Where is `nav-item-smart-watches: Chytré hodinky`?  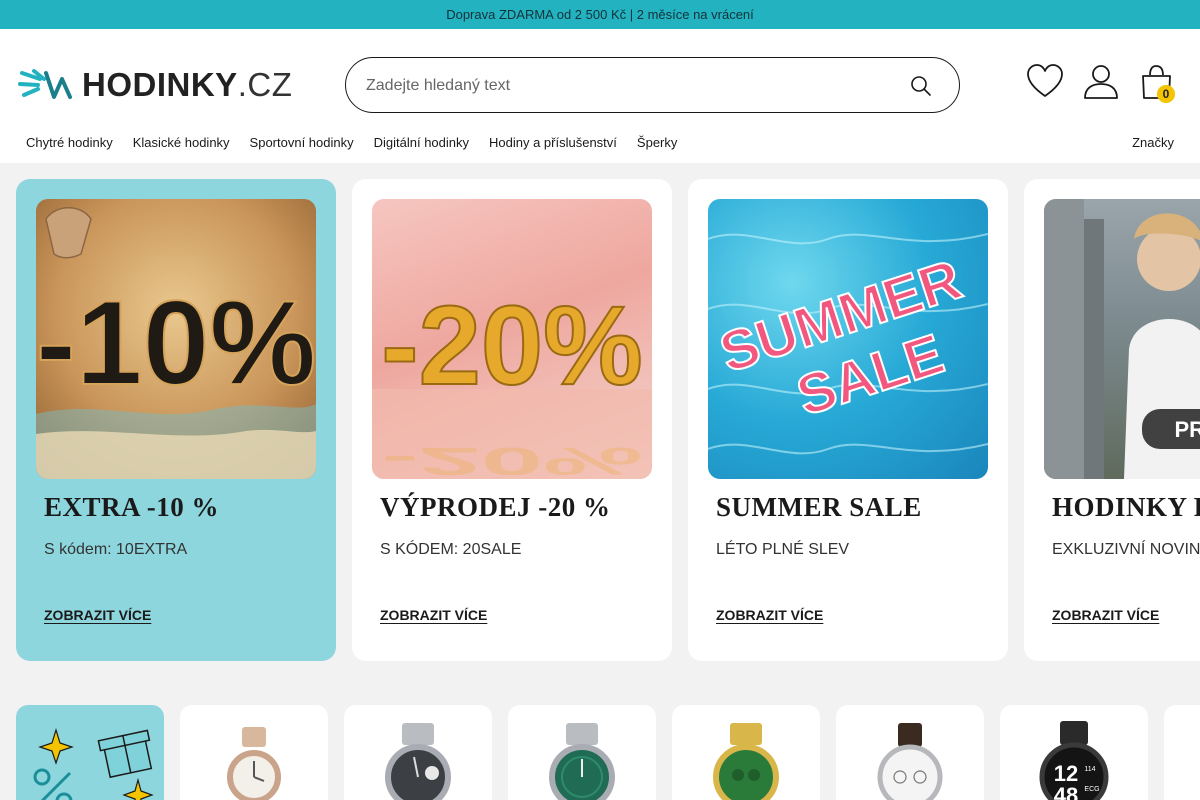 nav-item-smart-watches: Chytré hodinky is located at coordinates (69, 142).